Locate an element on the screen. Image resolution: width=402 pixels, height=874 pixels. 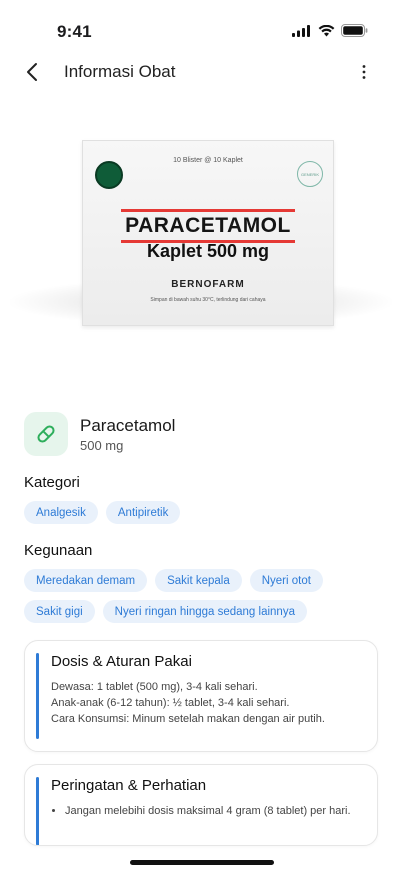
chip-kegunaan: Nyeri ringan hingga sedang lainnya is located at coordinates (204, 611).